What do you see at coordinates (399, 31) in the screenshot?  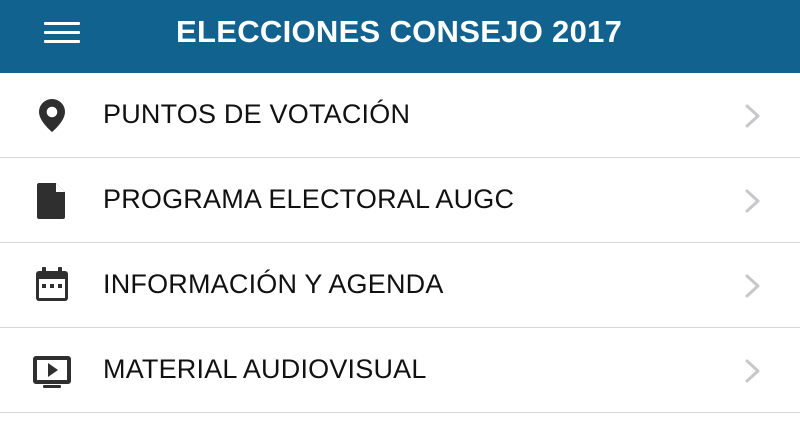 I see `page-title: ELECCIONES CONSEJO 2017` at bounding box center [399, 31].